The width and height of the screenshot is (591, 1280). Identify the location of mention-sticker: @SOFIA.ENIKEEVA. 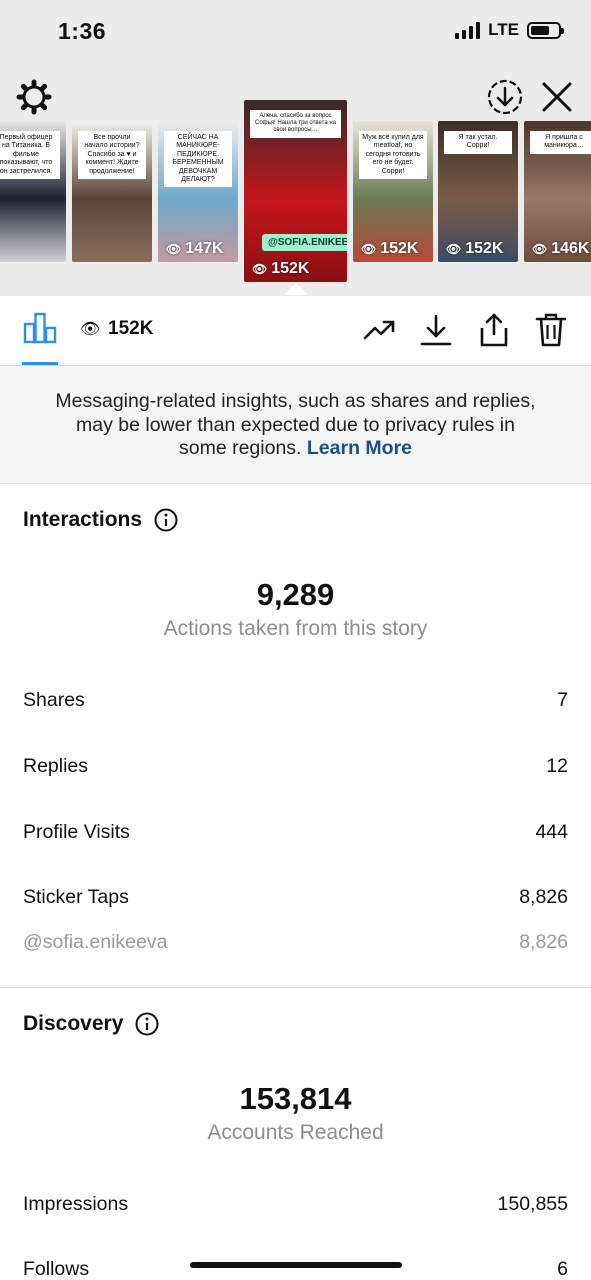
(304, 242).